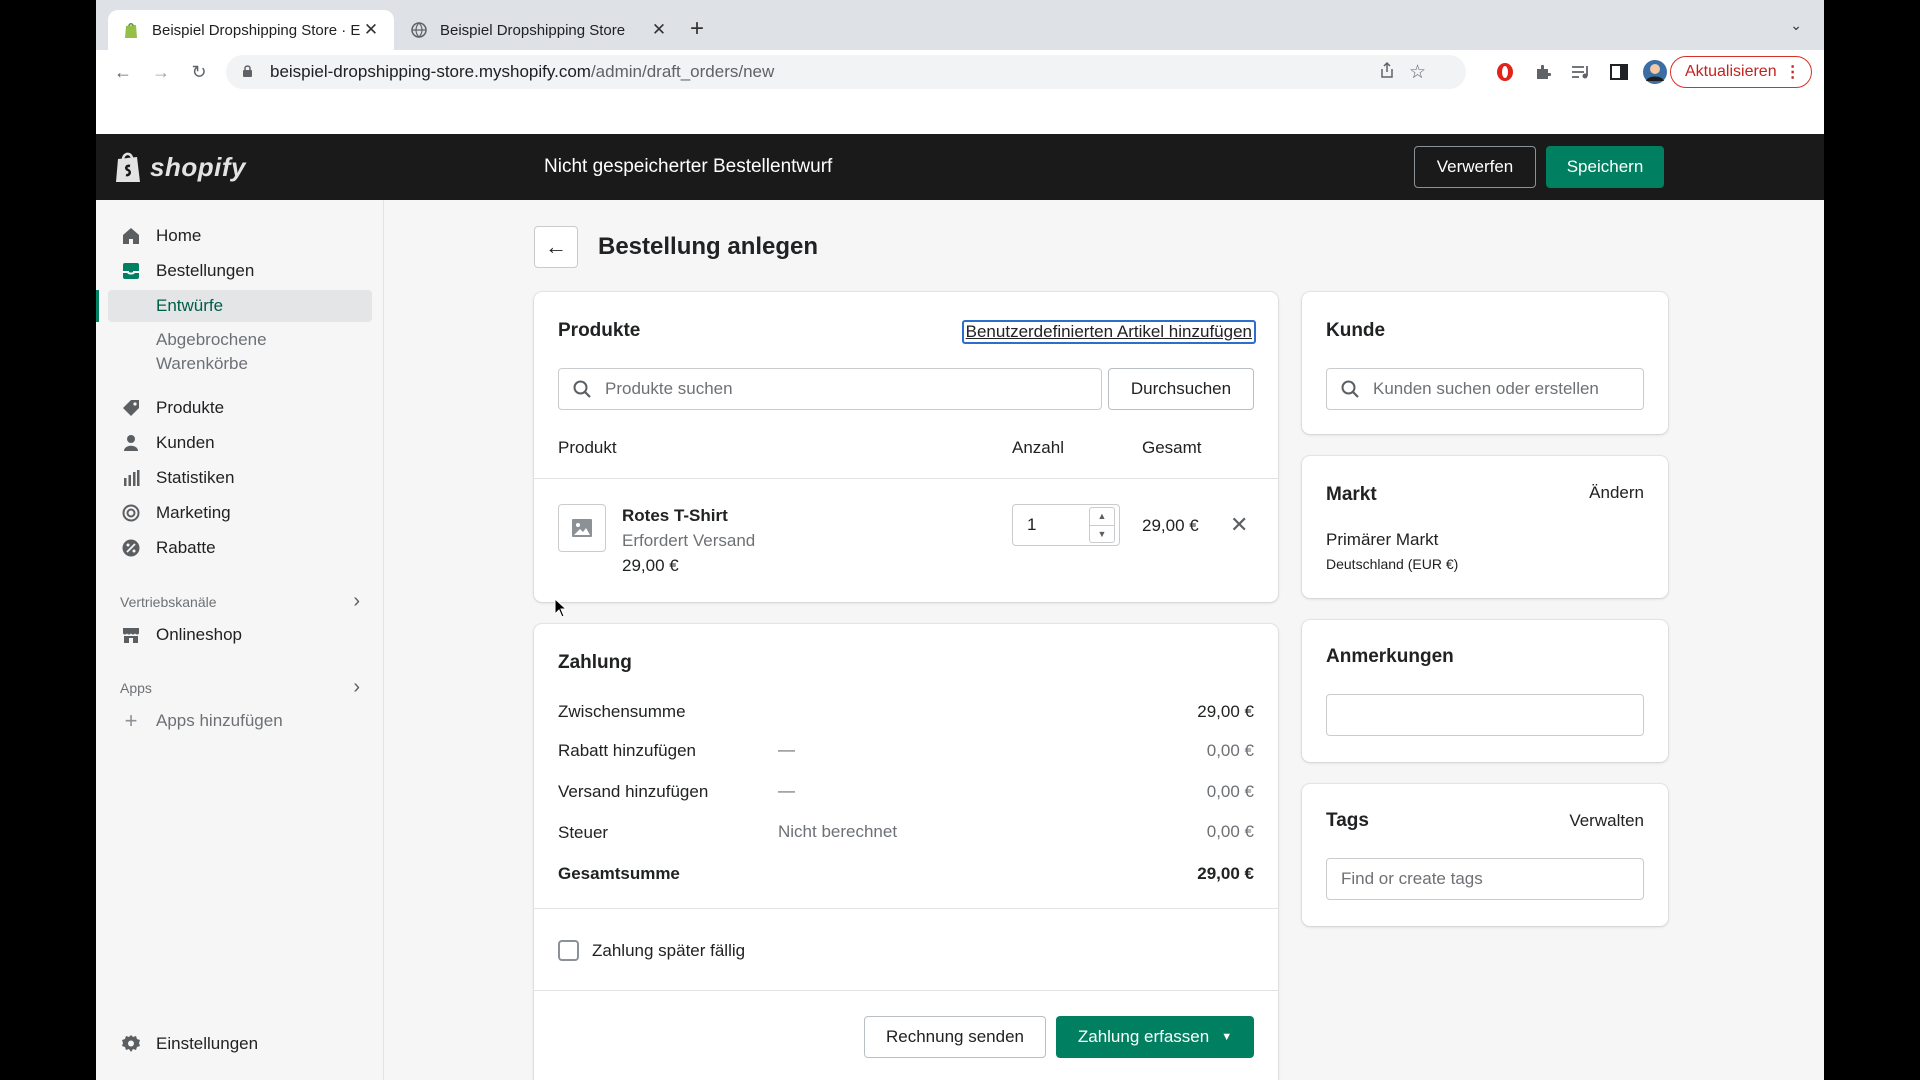  What do you see at coordinates (205, 270) in the screenshot?
I see `sidebar-item-label: Bestellungen` at bounding box center [205, 270].